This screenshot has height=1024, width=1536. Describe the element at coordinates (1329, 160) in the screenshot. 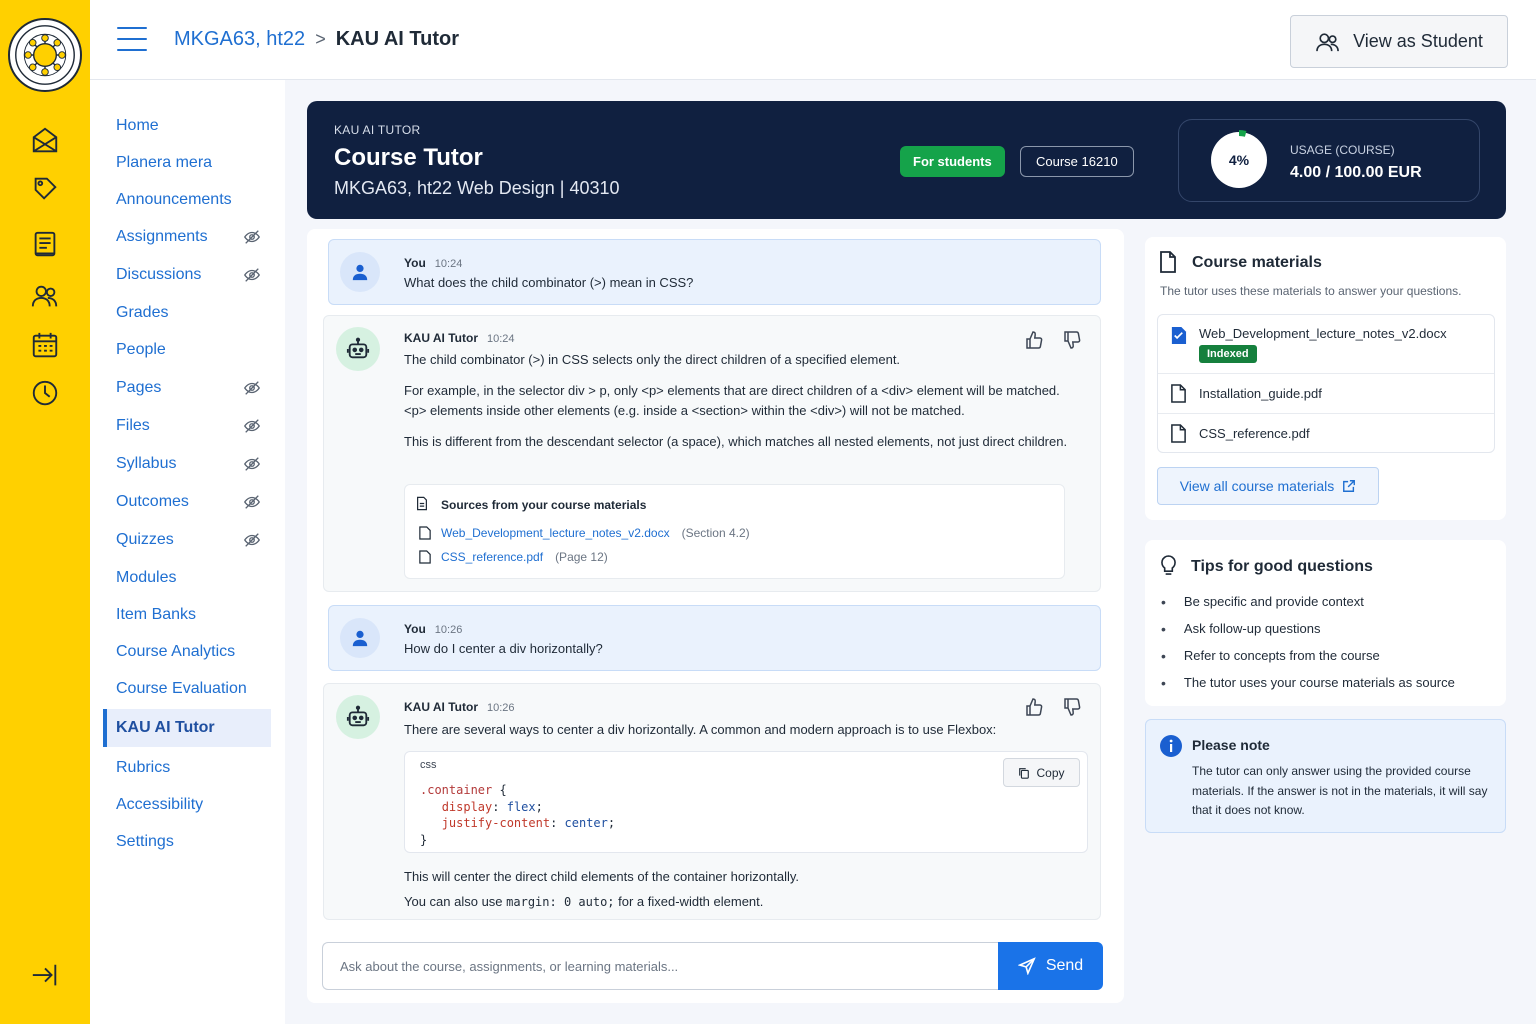

I see `usage-panel: 4% USAGE (COURSE) 4.00 / 100.00 EUR` at that location.